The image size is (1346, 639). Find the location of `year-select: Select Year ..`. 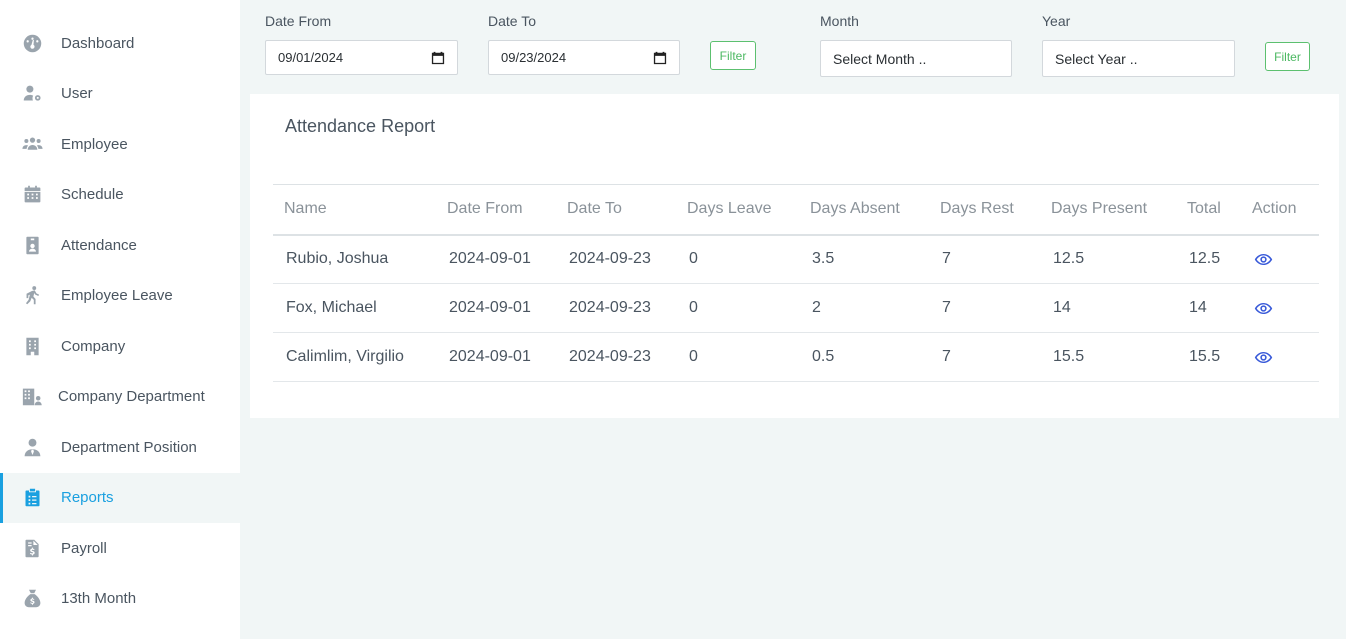

year-select: Select Year .. is located at coordinates (1138, 58).